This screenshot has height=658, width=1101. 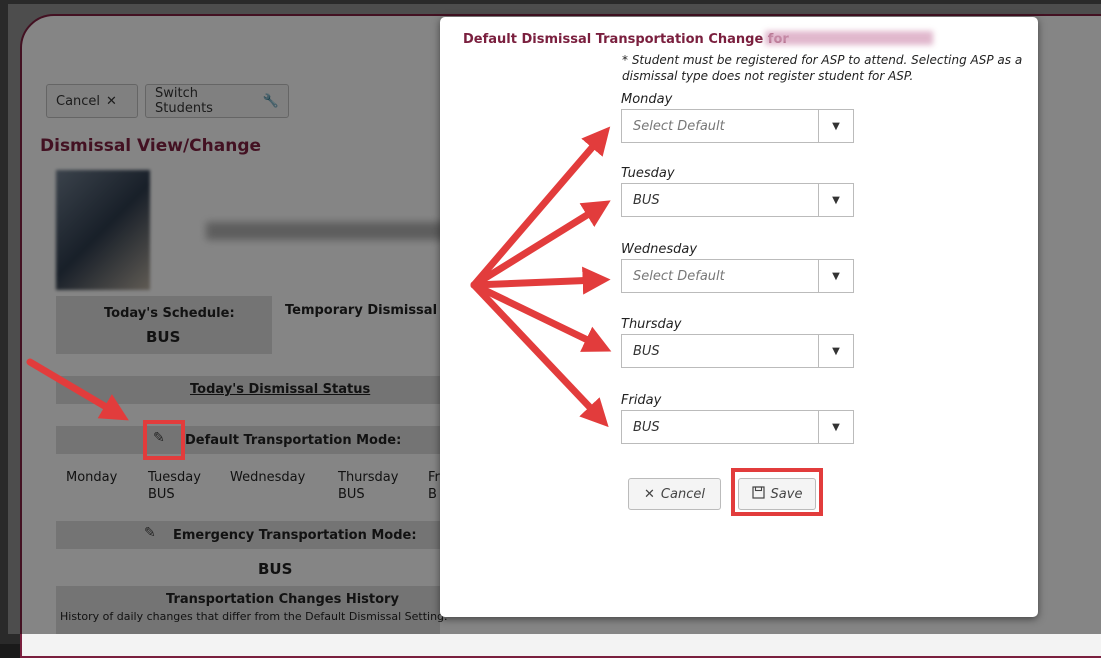 I want to click on arrow-to-wednesday, so click(x=540, y=280).